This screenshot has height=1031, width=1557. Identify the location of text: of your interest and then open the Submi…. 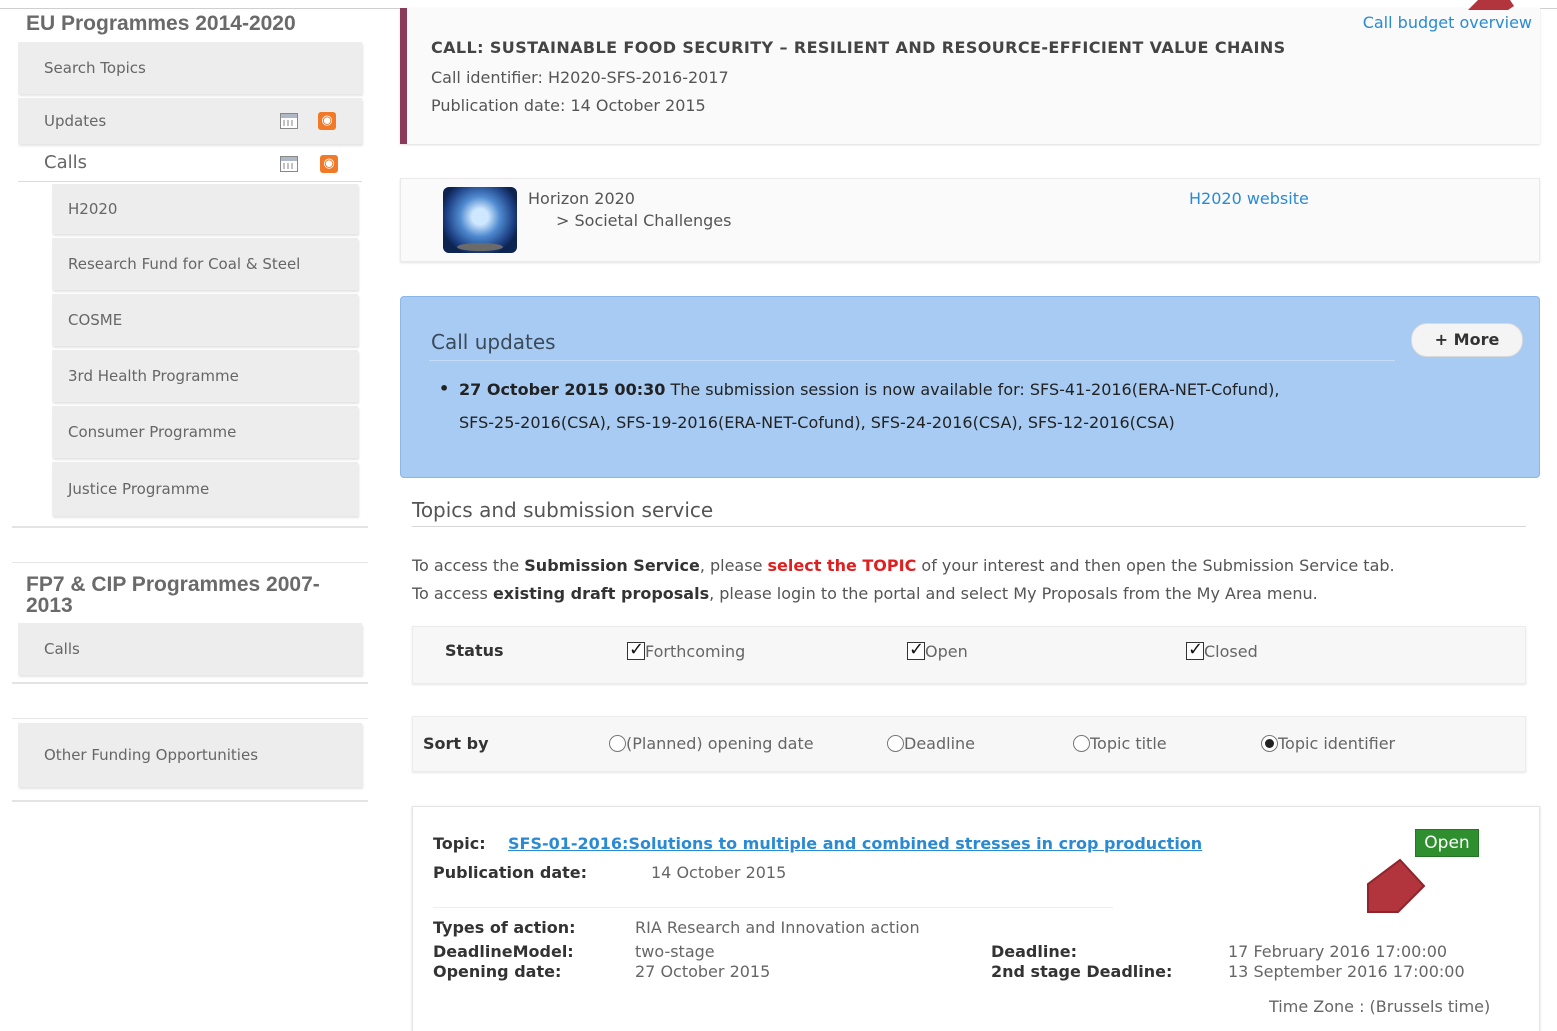
(1155, 565).